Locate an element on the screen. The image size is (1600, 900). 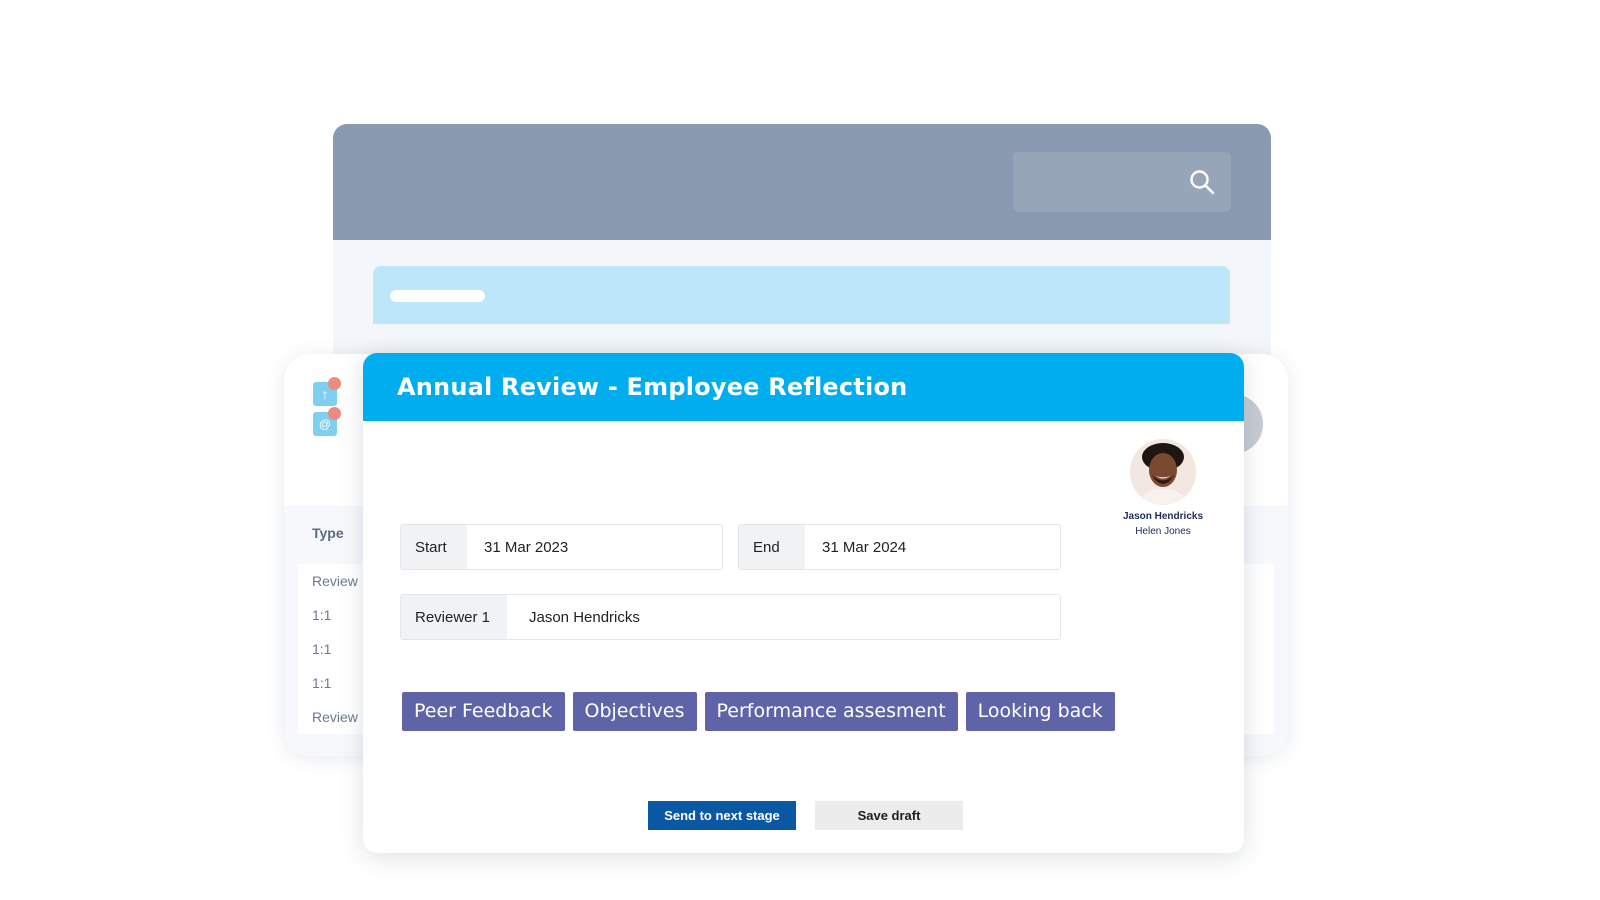
employee-card: Jason Hendricks Helen Jones is located at coordinates (1163, 488).